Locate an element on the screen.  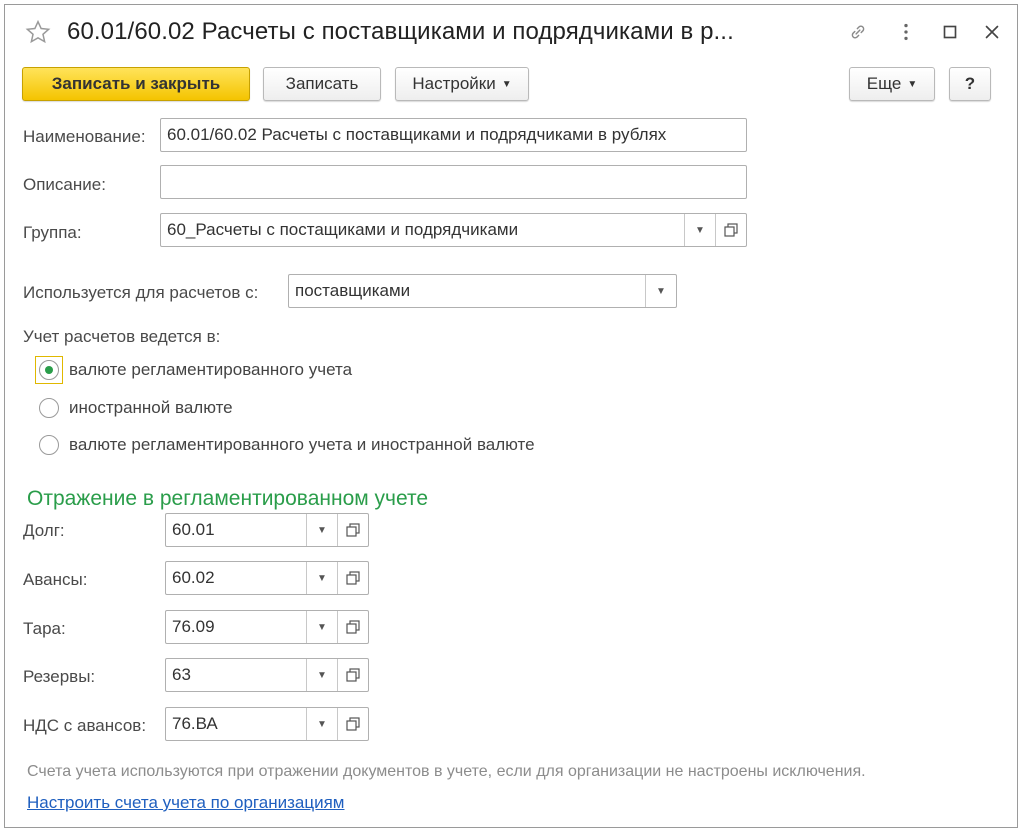
help-label: ? is located at coordinates (970, 83).